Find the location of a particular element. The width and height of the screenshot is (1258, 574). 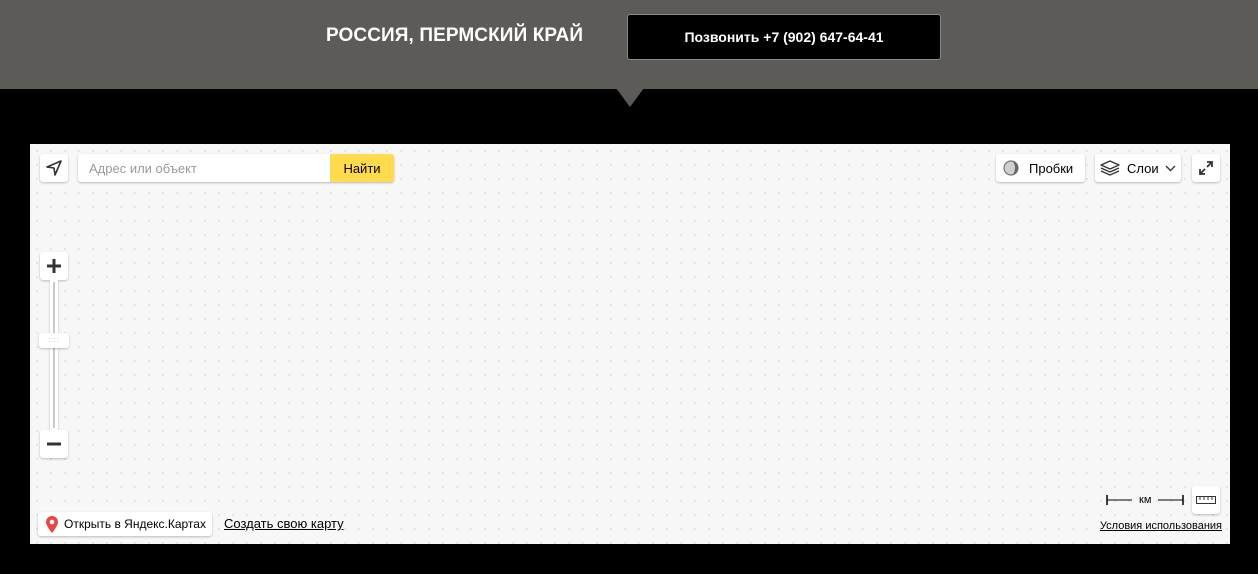

geolocation-button is located at coordinates (54, 168).